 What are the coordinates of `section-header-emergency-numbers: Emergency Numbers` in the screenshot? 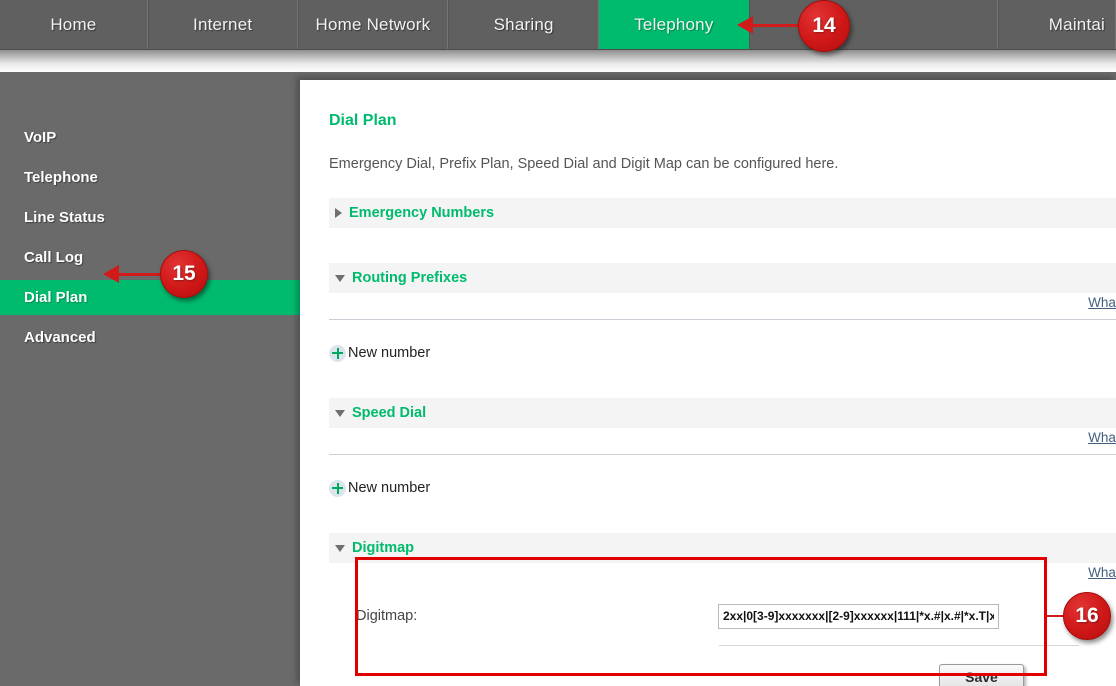 It's located at (722, 213).